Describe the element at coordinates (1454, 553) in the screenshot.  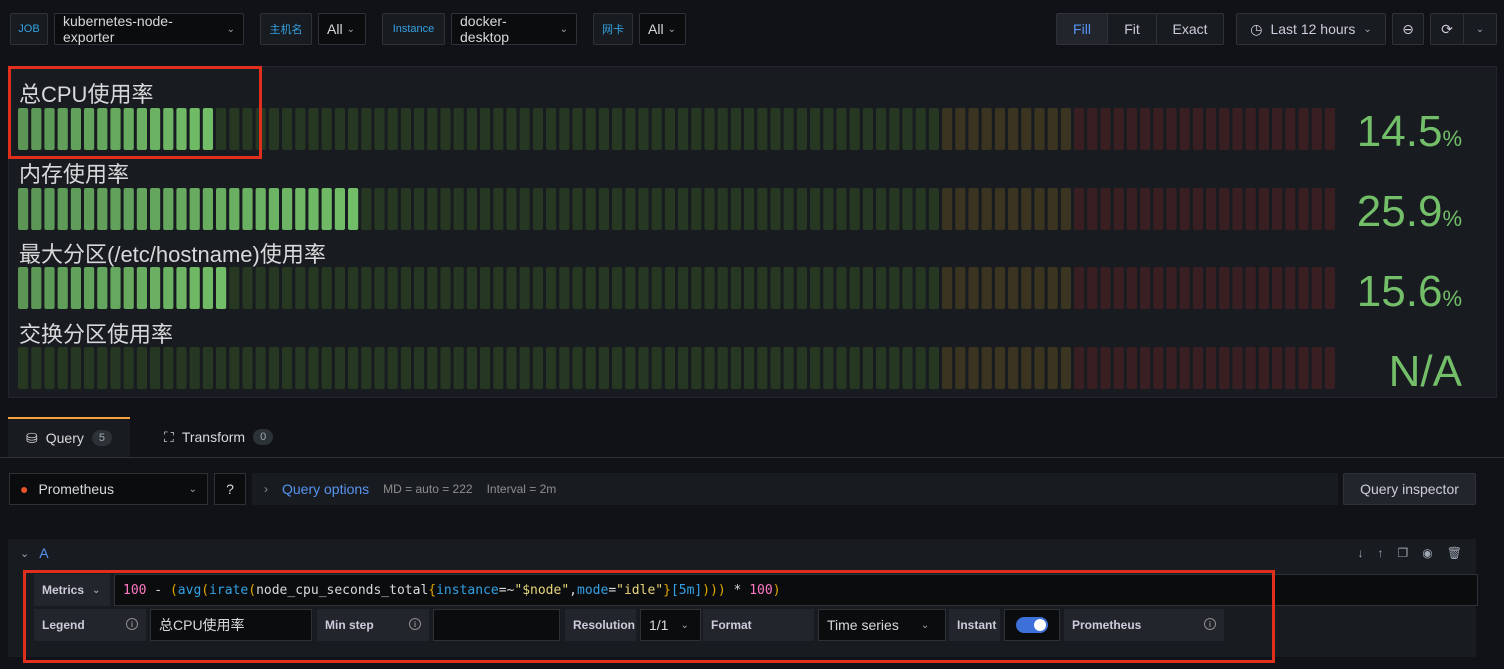
I see `trash-icon: 🗑` at that location.